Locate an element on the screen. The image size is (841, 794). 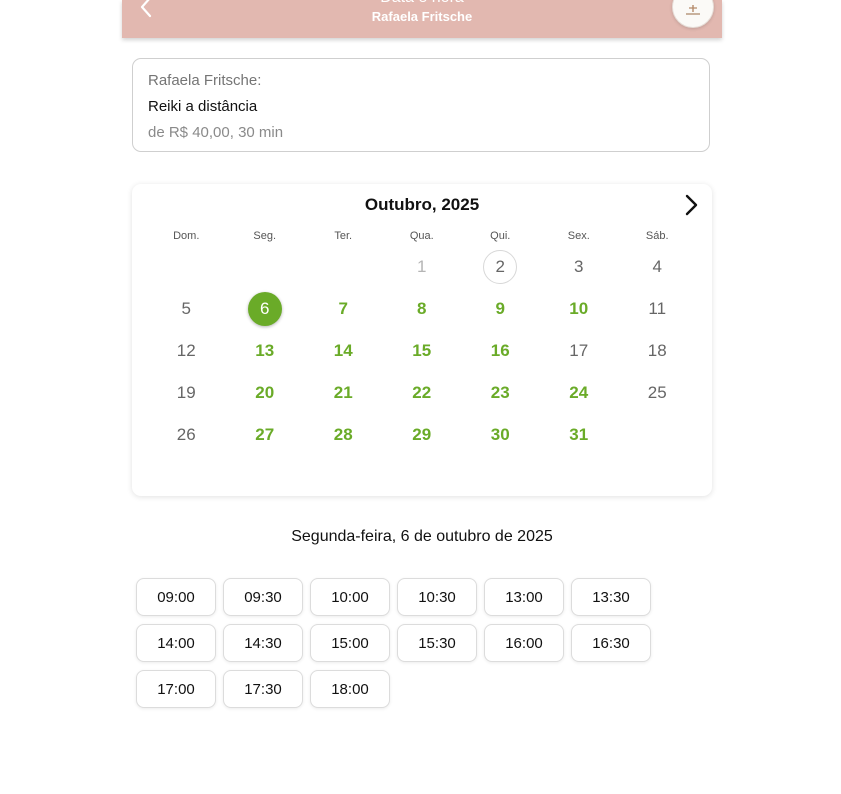
calendar-day-label: 7 is located at coordinates (343, 308).